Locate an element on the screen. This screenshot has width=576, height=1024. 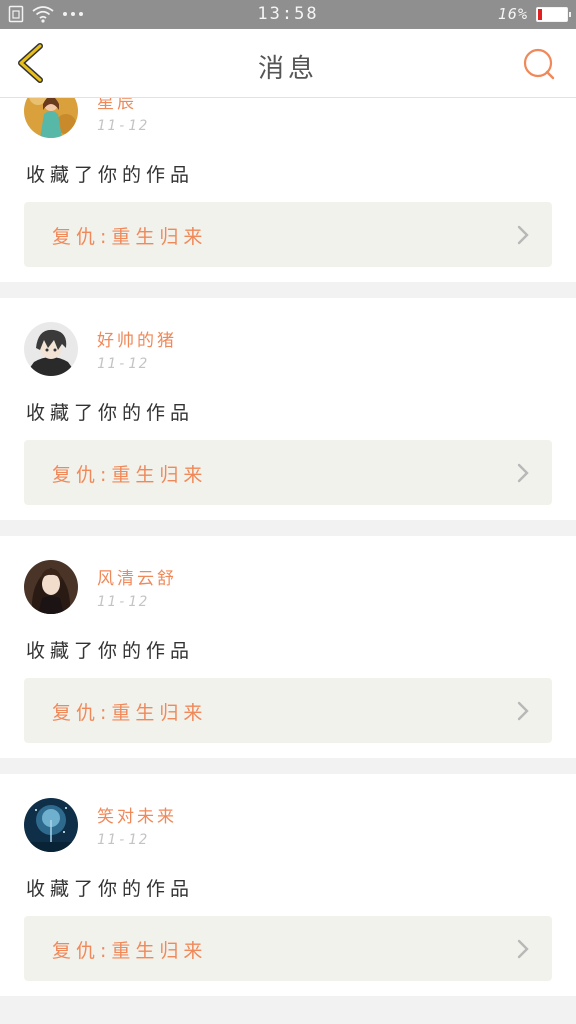
status-time: 13:58 is located at coordinates (288, 14).